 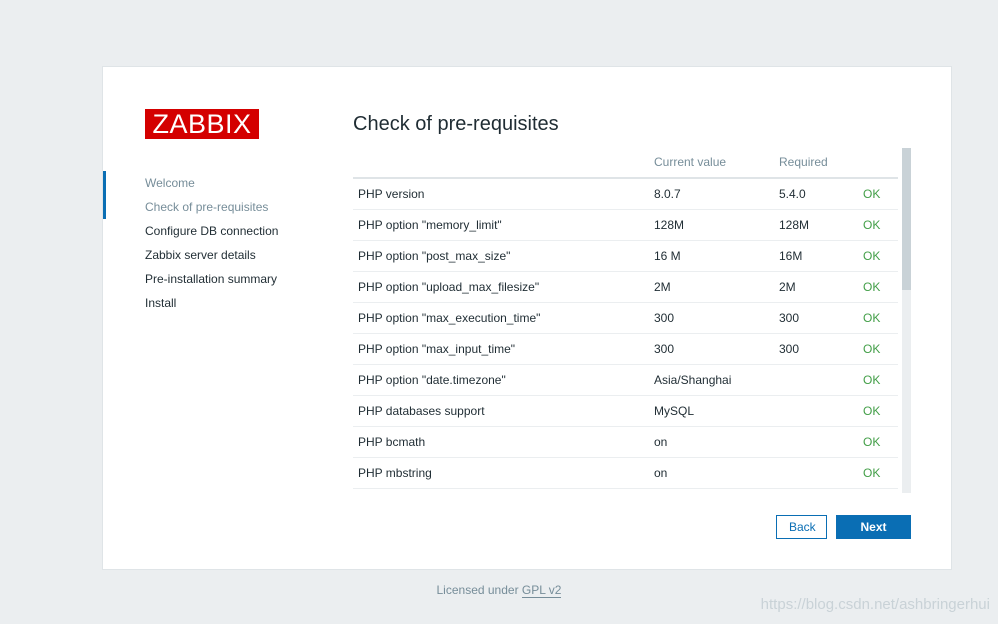 What do you see at coordinates (711, 490) in the screenshot?
I see `cell-current-value: off` at bounding box center [711, 490].